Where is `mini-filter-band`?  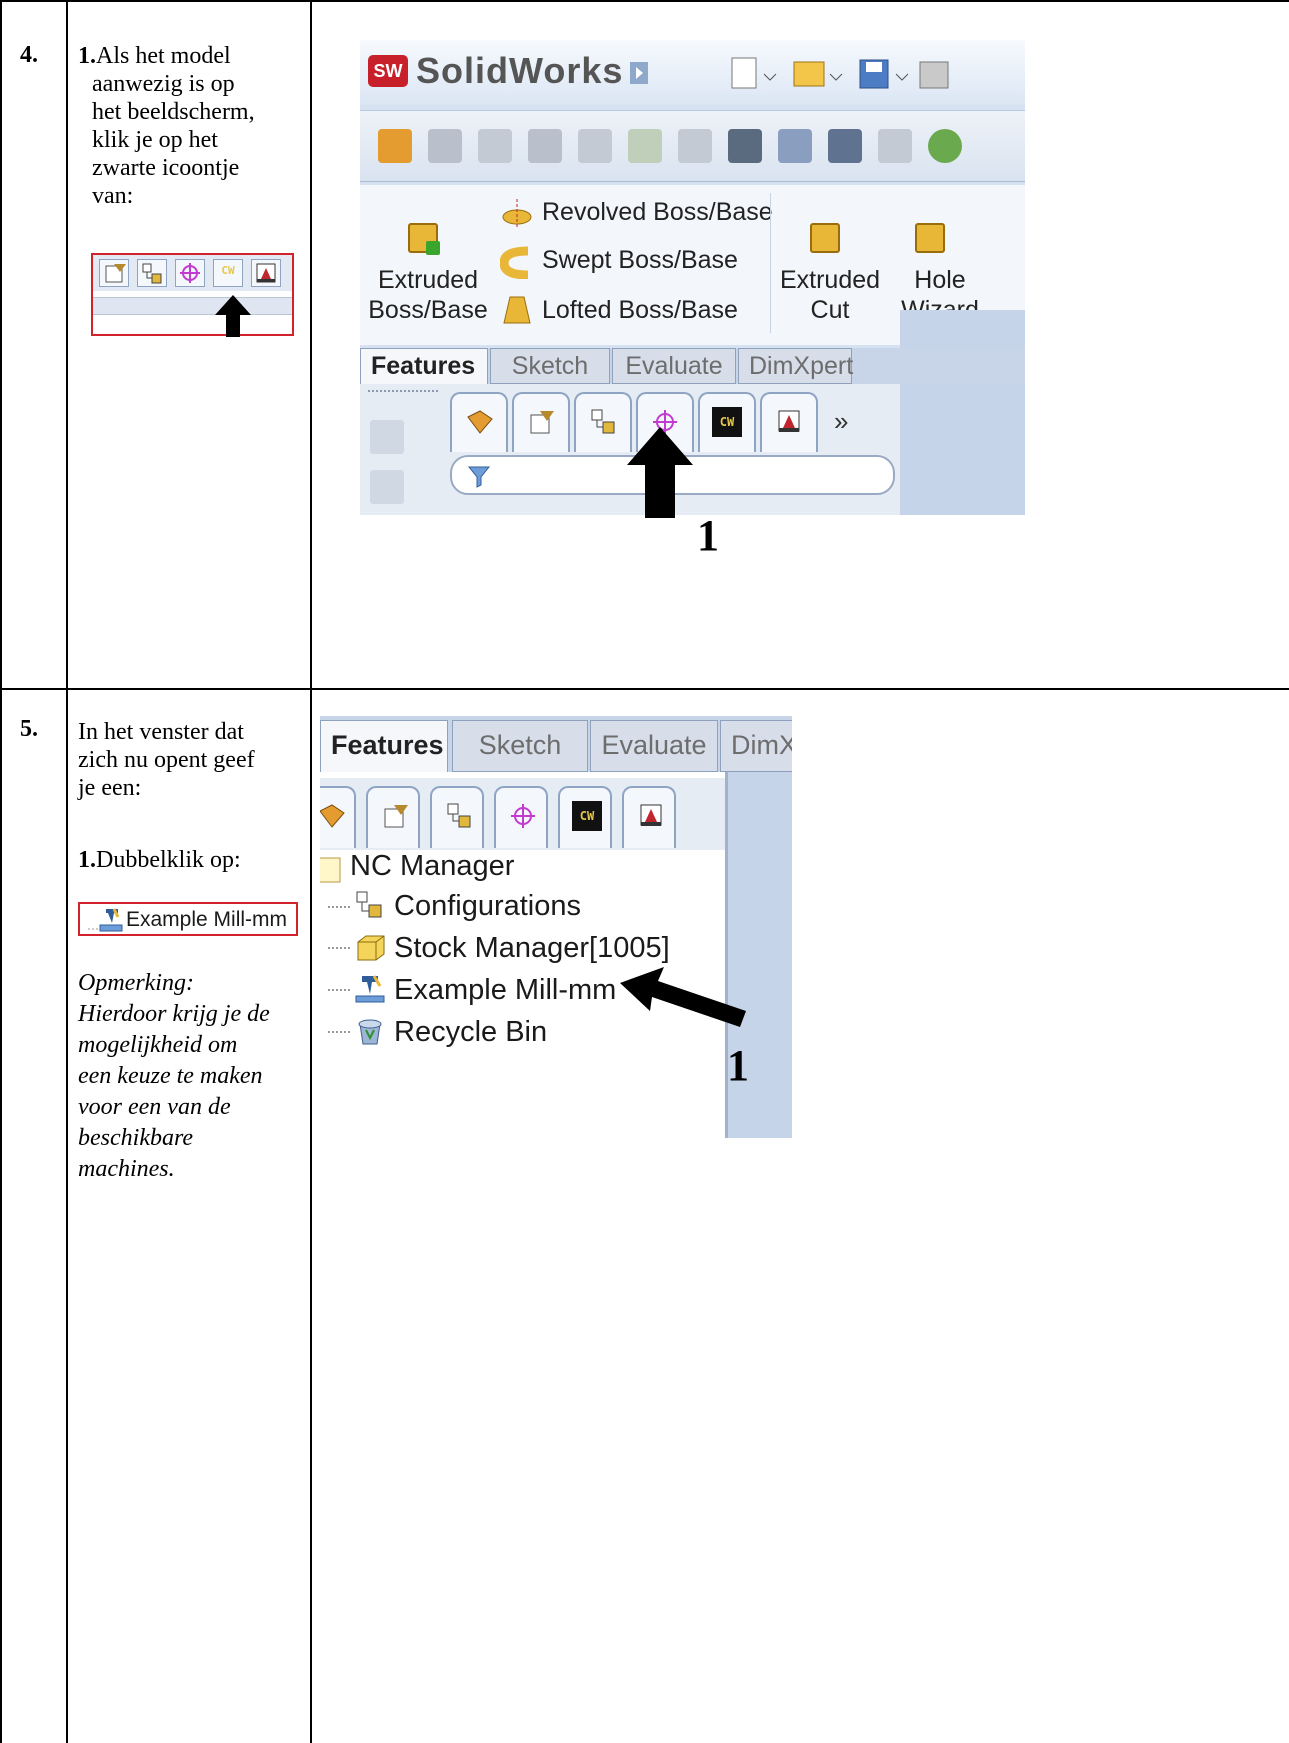
mini-filter-band is located at coordinates (192, 306).